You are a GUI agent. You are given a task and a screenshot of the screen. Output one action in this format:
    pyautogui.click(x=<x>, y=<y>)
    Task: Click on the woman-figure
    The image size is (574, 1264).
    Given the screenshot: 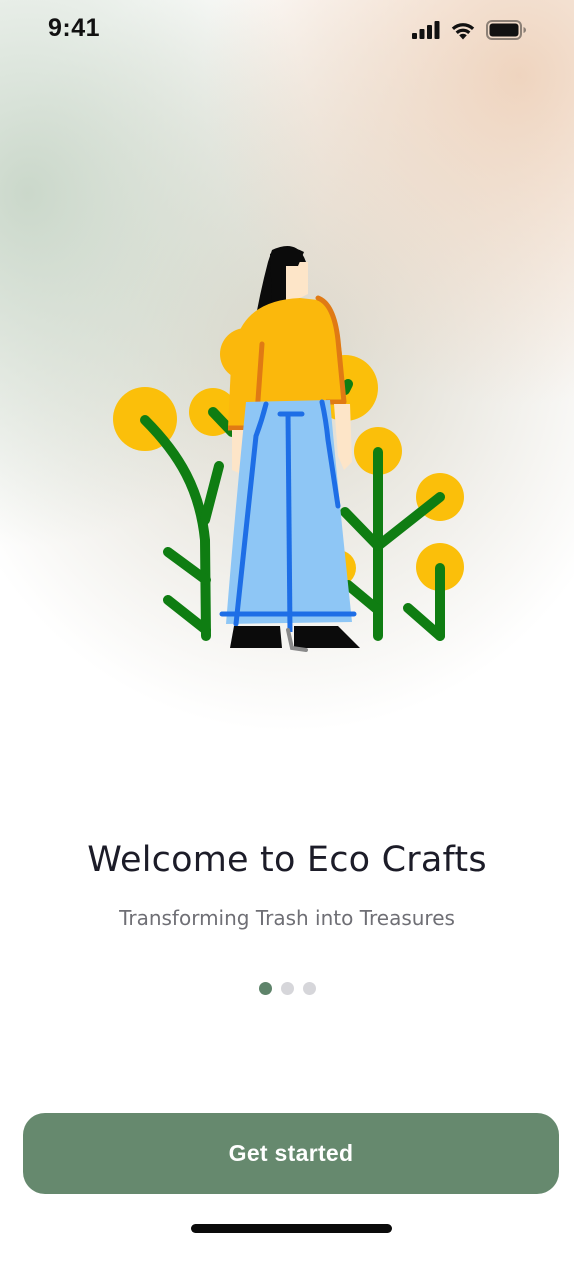 What is the action you would take?
    pyautogui.click(x=289, y=449)
    